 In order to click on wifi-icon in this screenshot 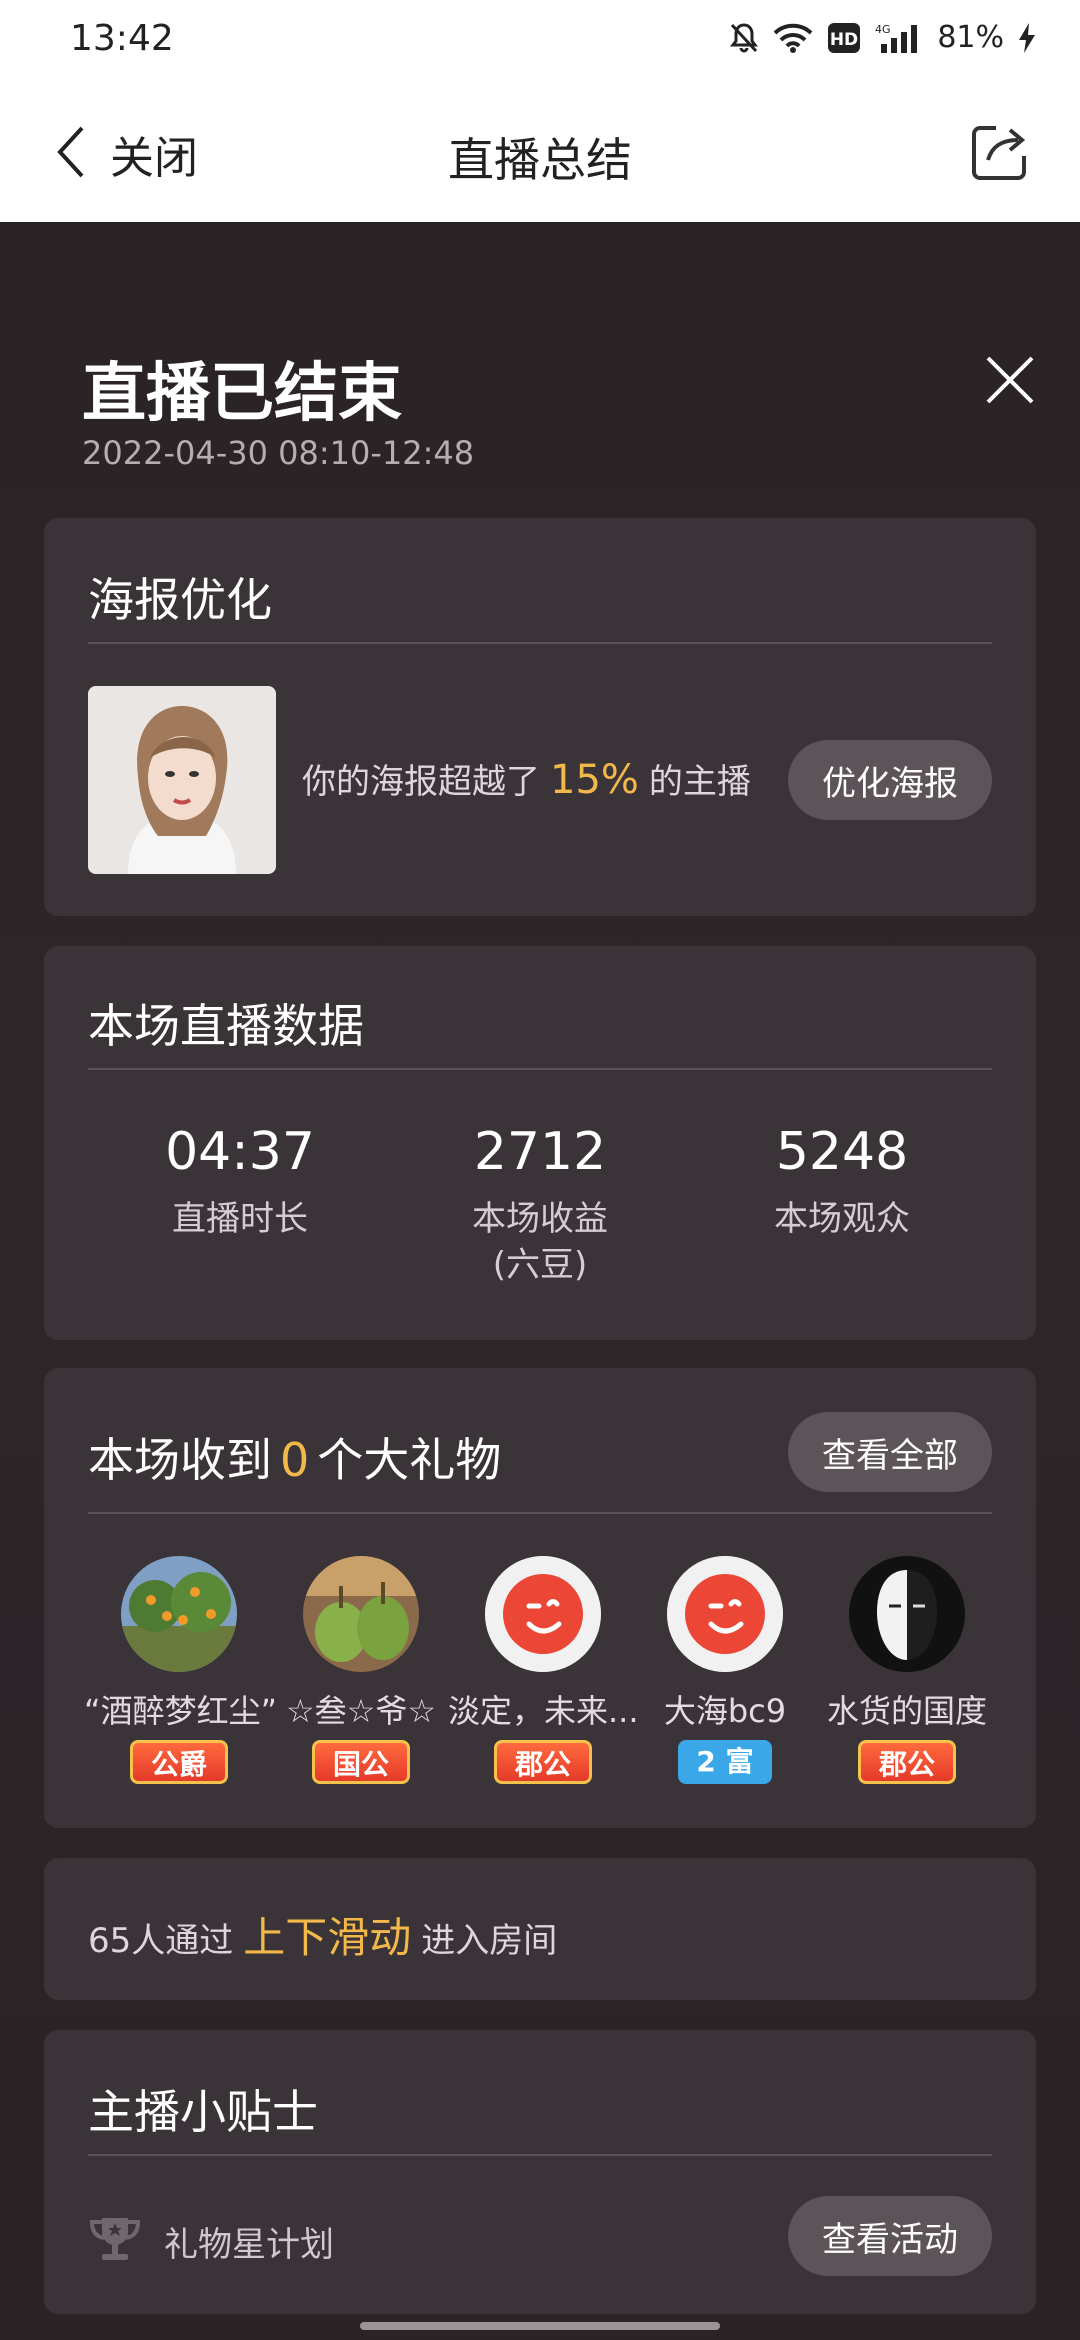, I will do `click(793, 38)`.